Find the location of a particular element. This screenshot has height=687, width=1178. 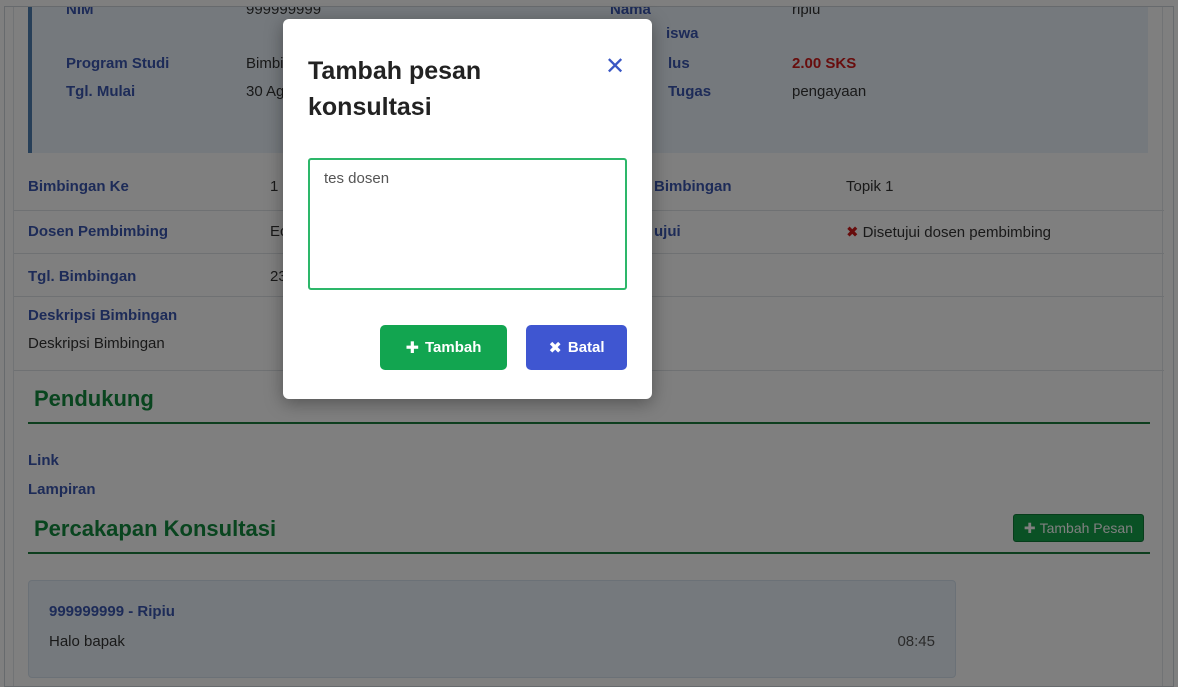

message-textarea: tes dosen is located at coordinates (467, 224).